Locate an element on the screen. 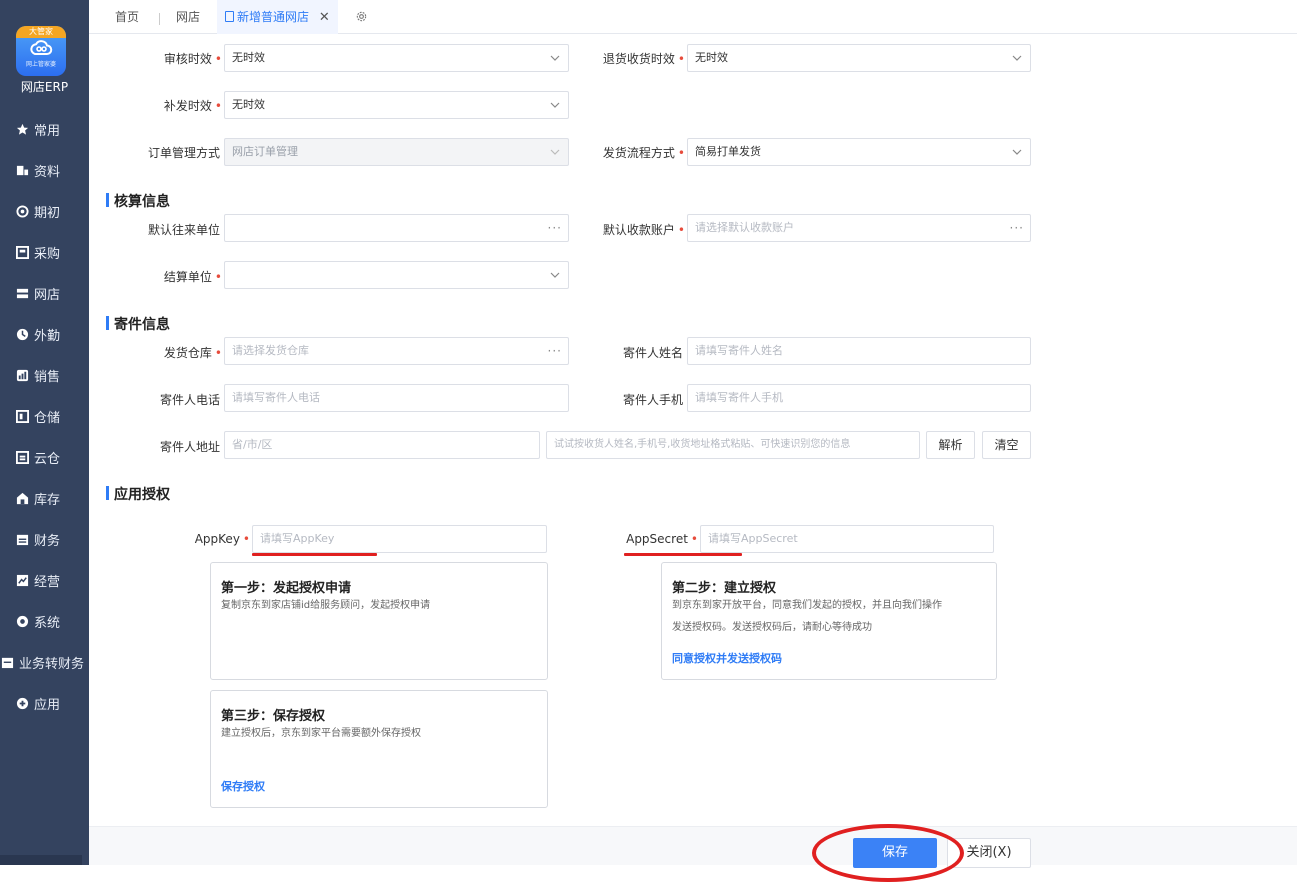 The height and width of the screenshot is (882, 1297). parse-button: 解析 is located at coordinates (950, 445).